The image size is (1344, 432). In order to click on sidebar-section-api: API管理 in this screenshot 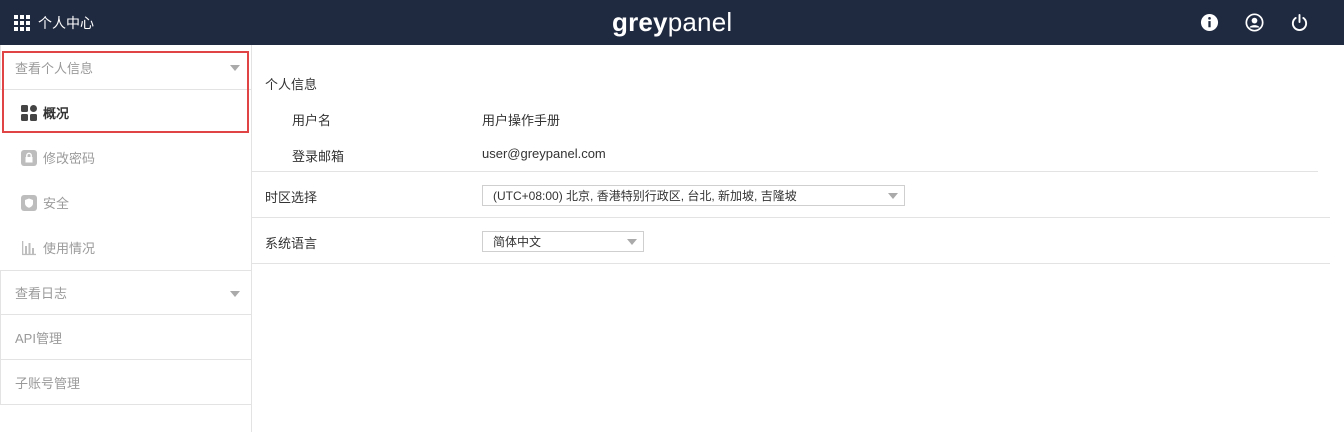, I will do `click(125, 337)`.